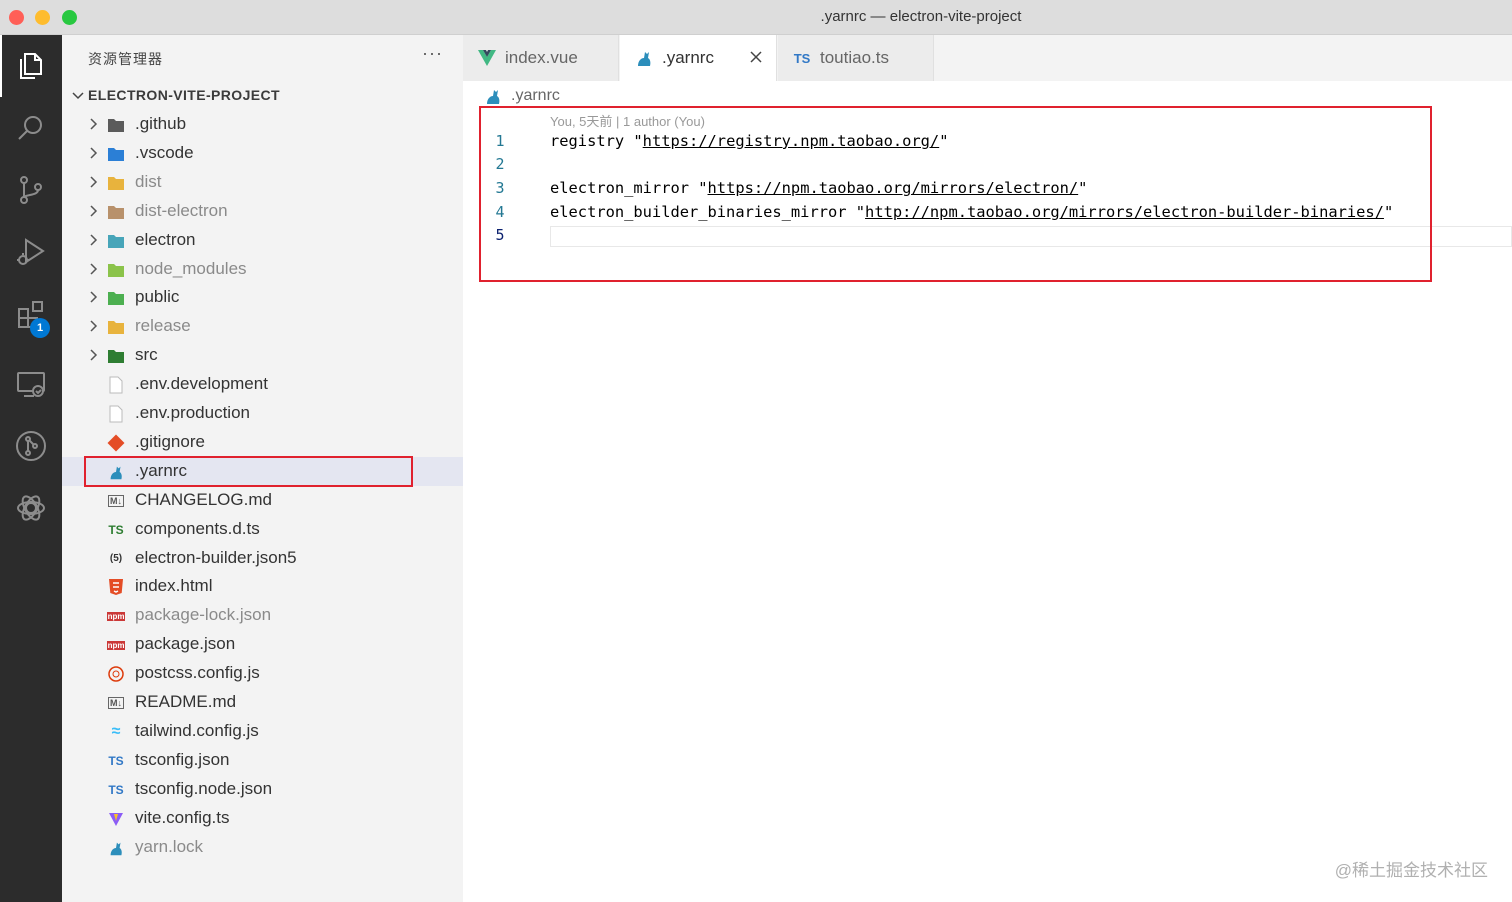 This screenshot has width=1512, height=902. I want to click on tree-file: ≈ tailwind.config.js, so click(262, 731).